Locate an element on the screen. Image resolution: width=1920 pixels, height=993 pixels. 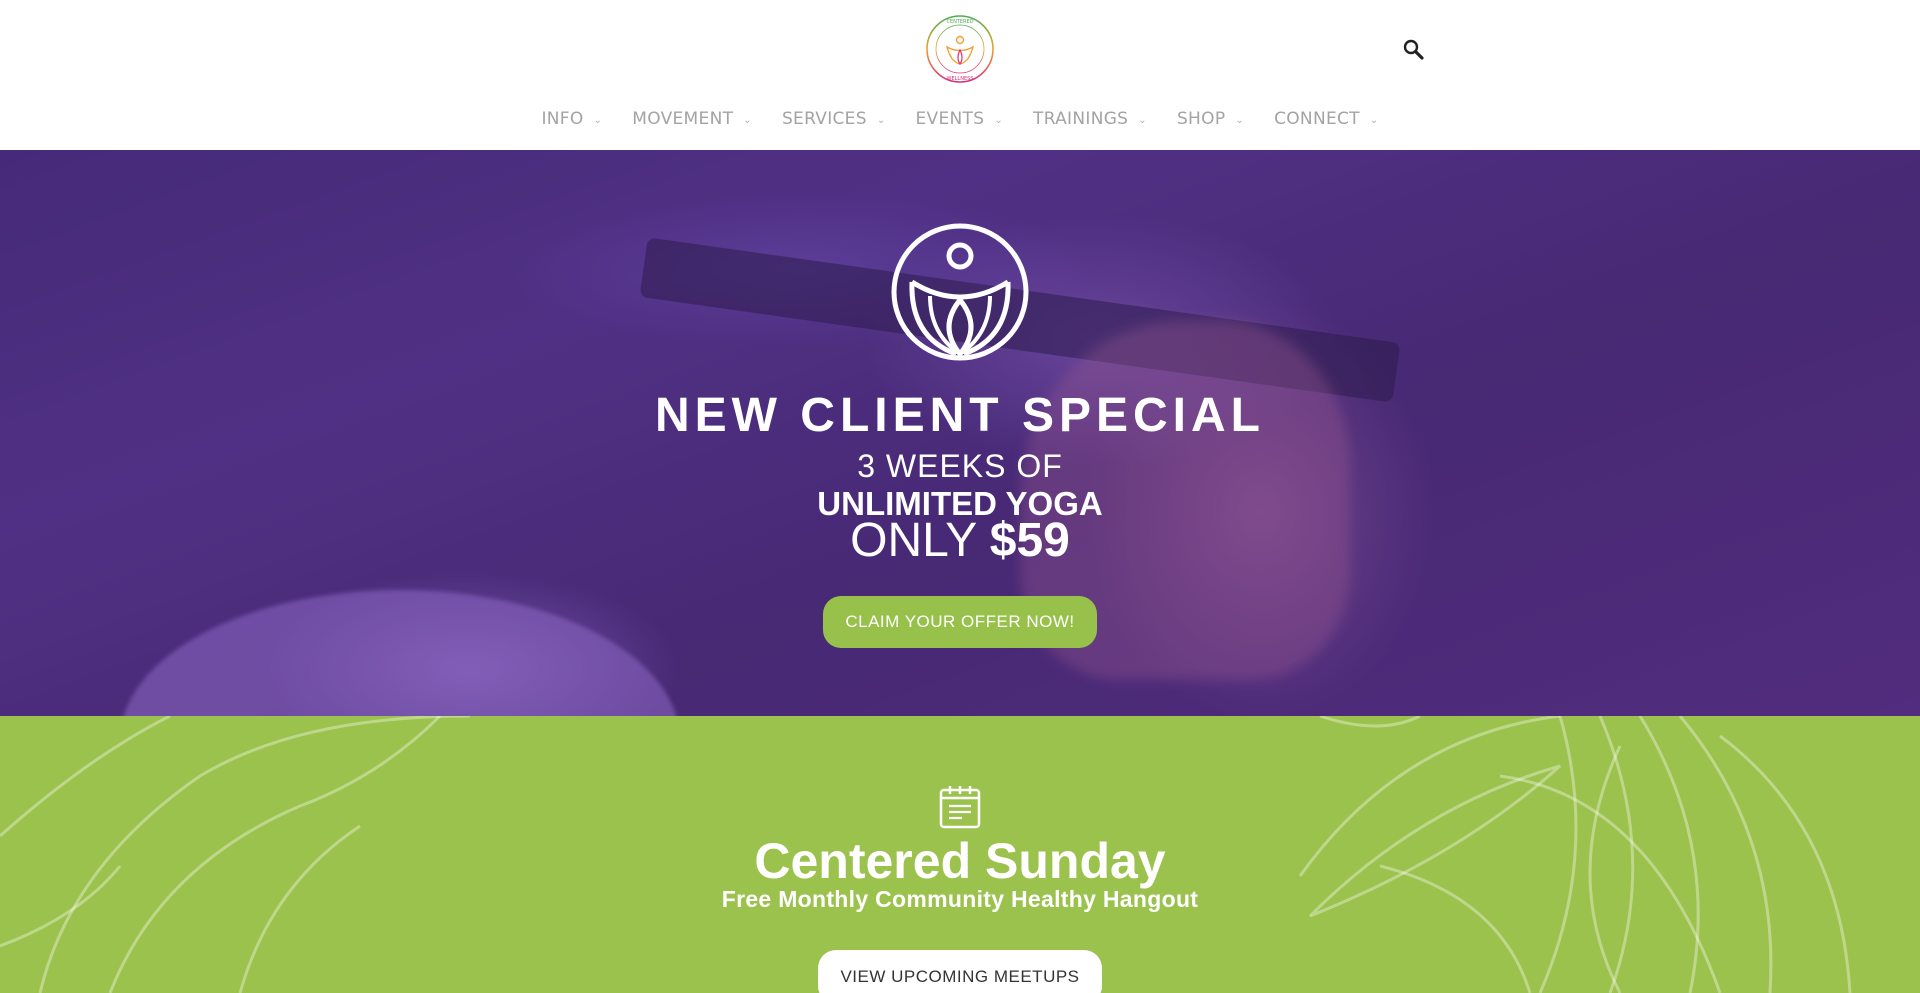
nav-item-connect: CONNECT ⌄ is located at coordinates (1326, 119).